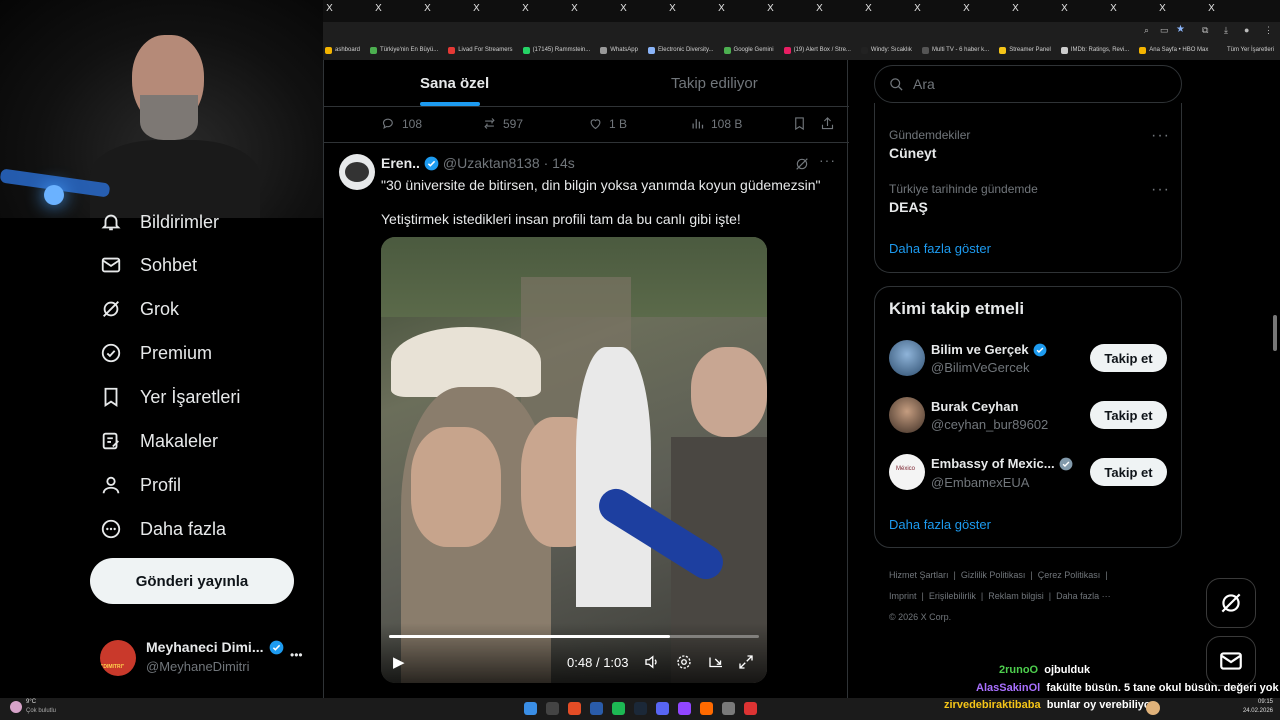 The height and width of the screenshot is (720, 1280). Describe the element at coordinates (748, 50) in the screenshot. I see `bookmark-item: Google Gemini` at that location.